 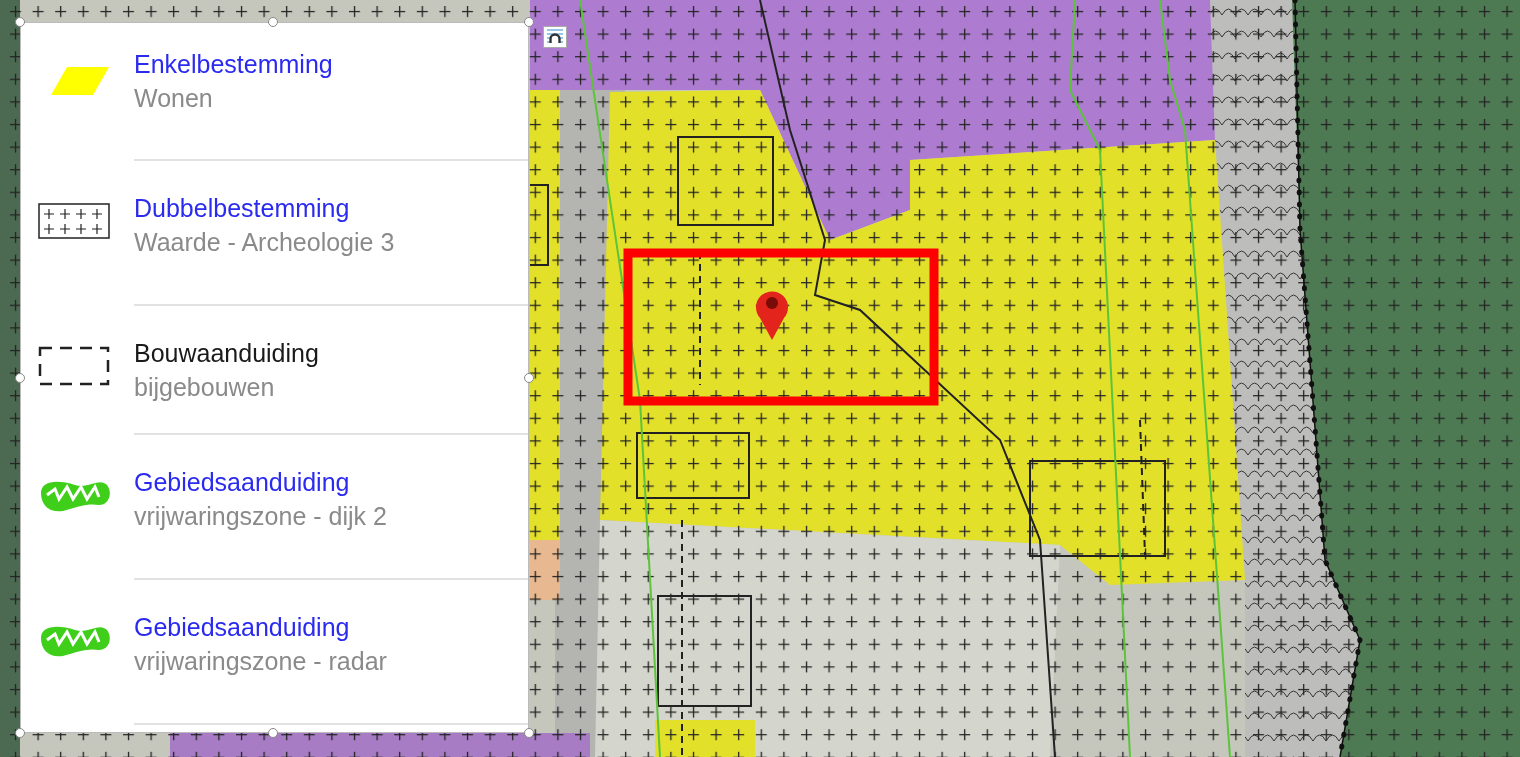 What do you see at coordinates (264, 208) in the screenshot?
I see `legend-title-link: Dubbelbestemming` at bounding box center [264, 208].